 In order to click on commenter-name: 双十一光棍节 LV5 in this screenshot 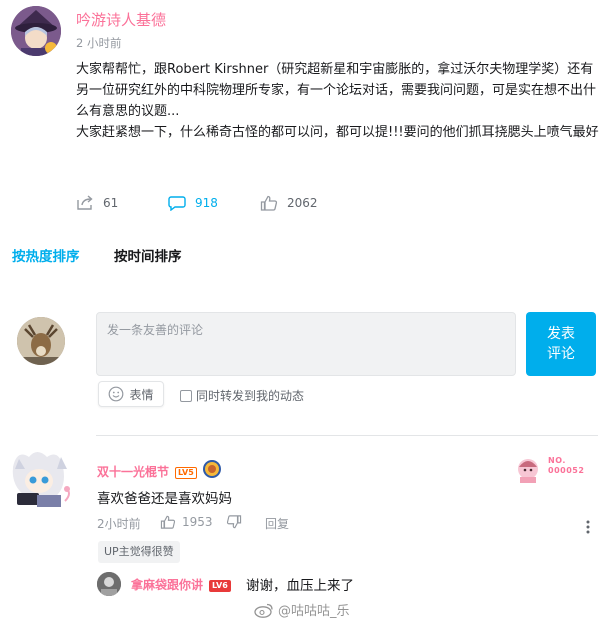, I will do `click(147, 471)`.